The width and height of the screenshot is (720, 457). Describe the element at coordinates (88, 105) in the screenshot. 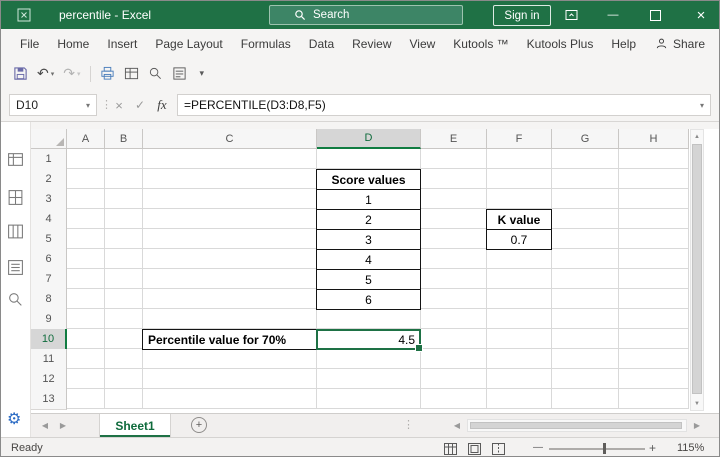

I see `name-box-dropdown-icon: ▾` at that location.